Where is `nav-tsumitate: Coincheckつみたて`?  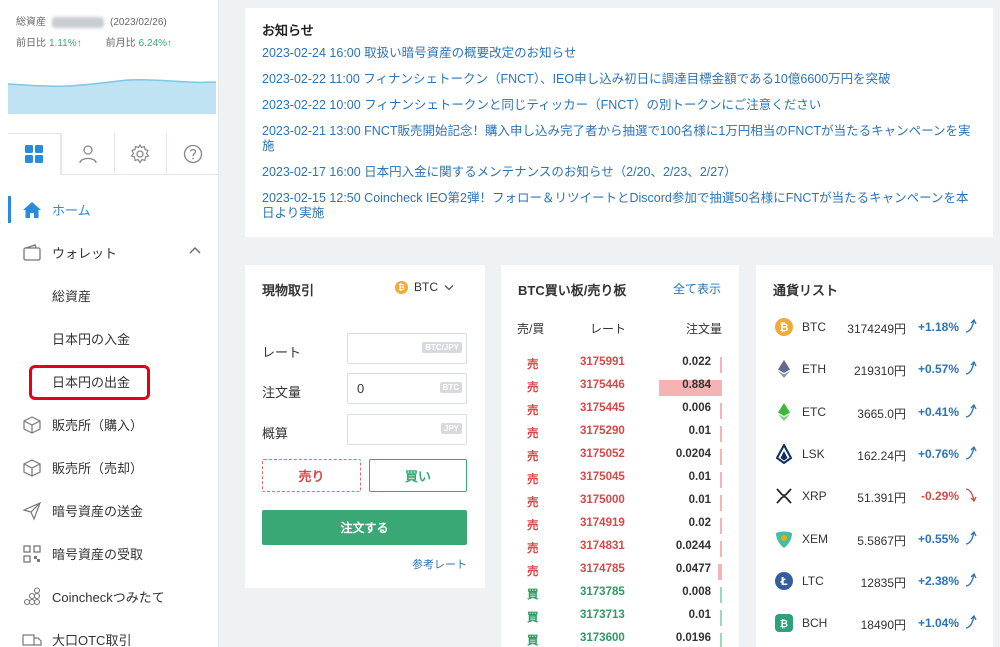
nav-tsumitate: Coincheckつみたて is located at coordinates (109, 596).